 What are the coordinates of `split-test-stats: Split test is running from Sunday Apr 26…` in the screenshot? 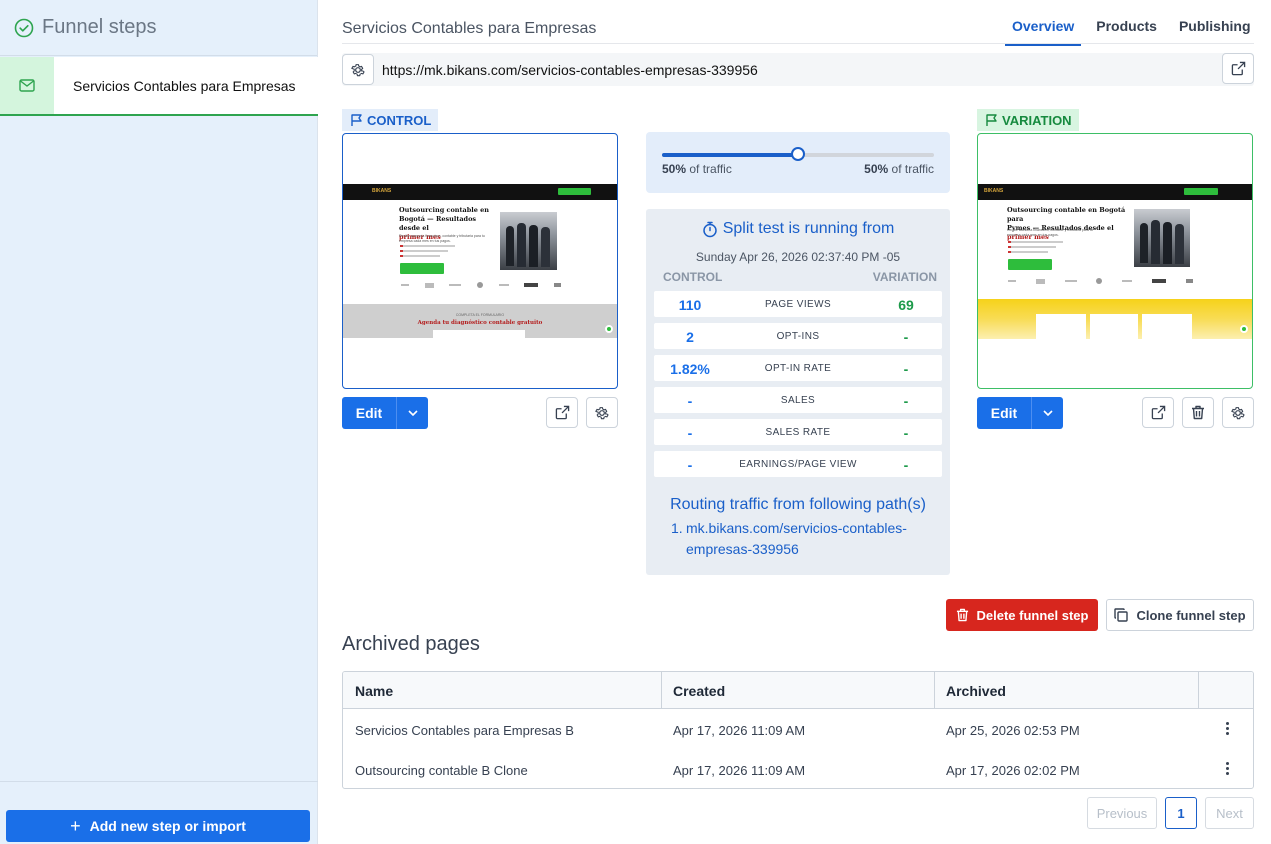 It's located at (798, 392).